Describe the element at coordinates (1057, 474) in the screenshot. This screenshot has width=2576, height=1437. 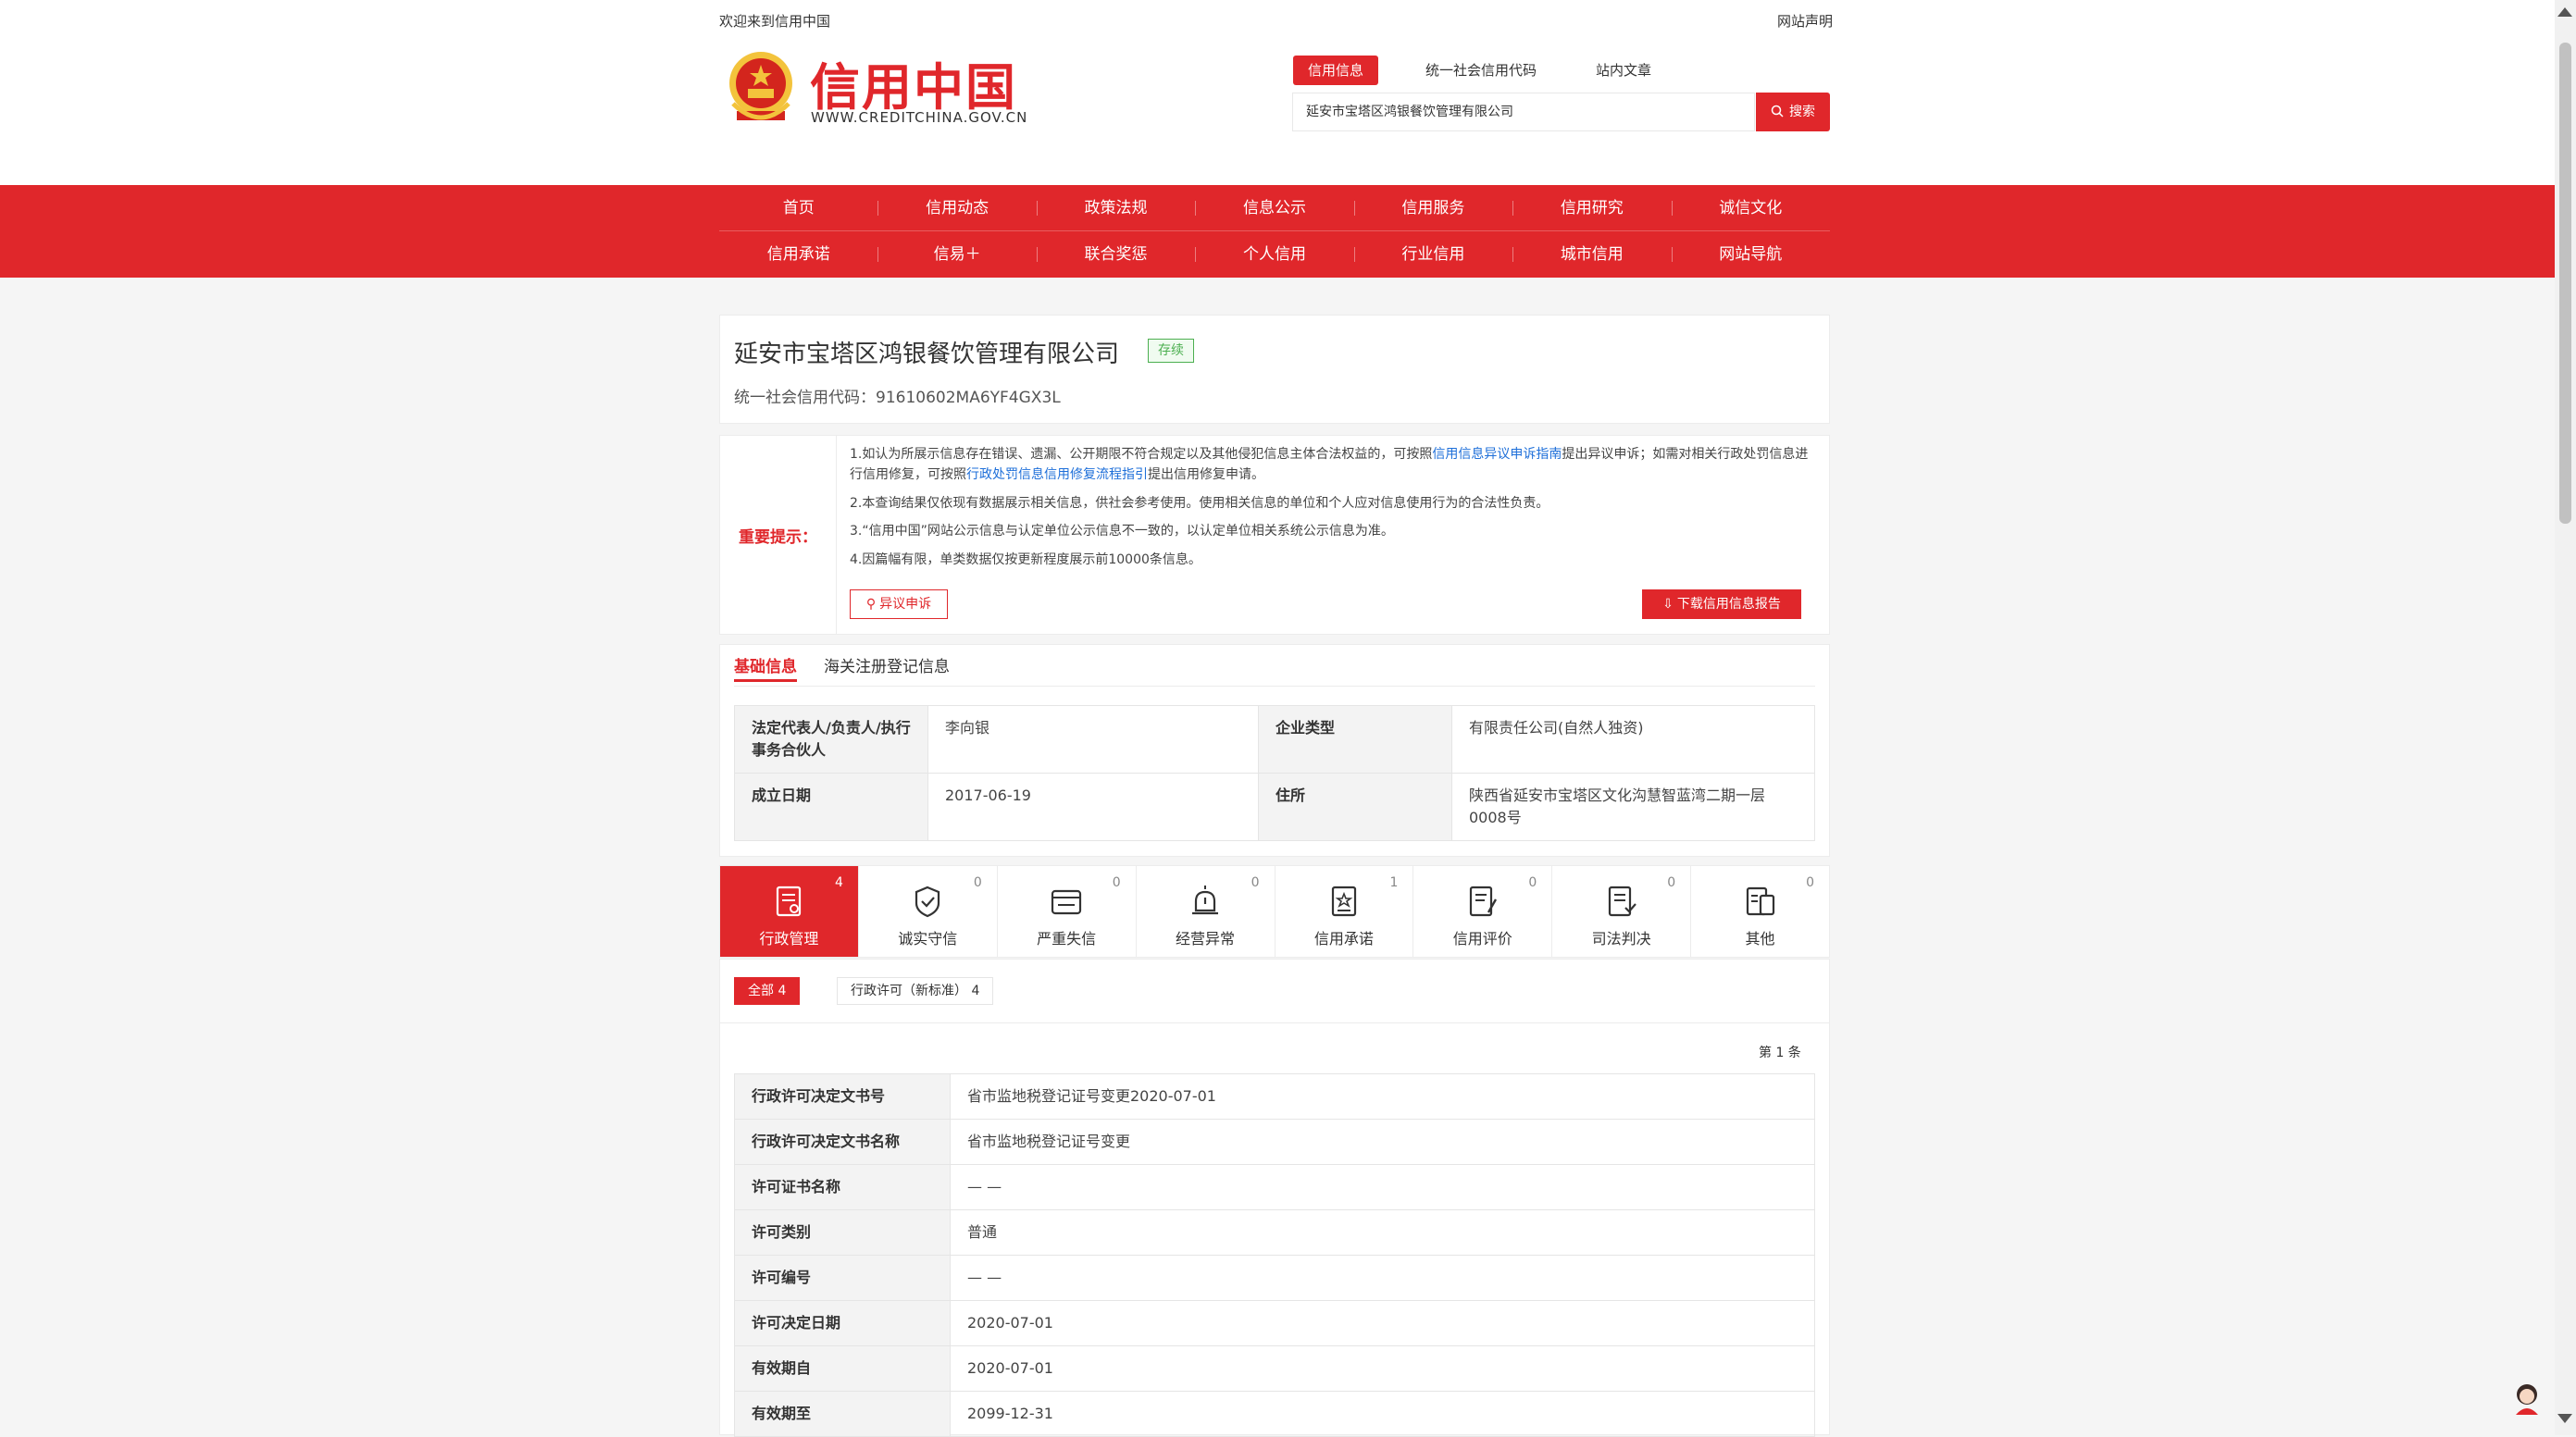
I see `repair-guide-link: 行政处罚信息信用修复流程指引` at that location.